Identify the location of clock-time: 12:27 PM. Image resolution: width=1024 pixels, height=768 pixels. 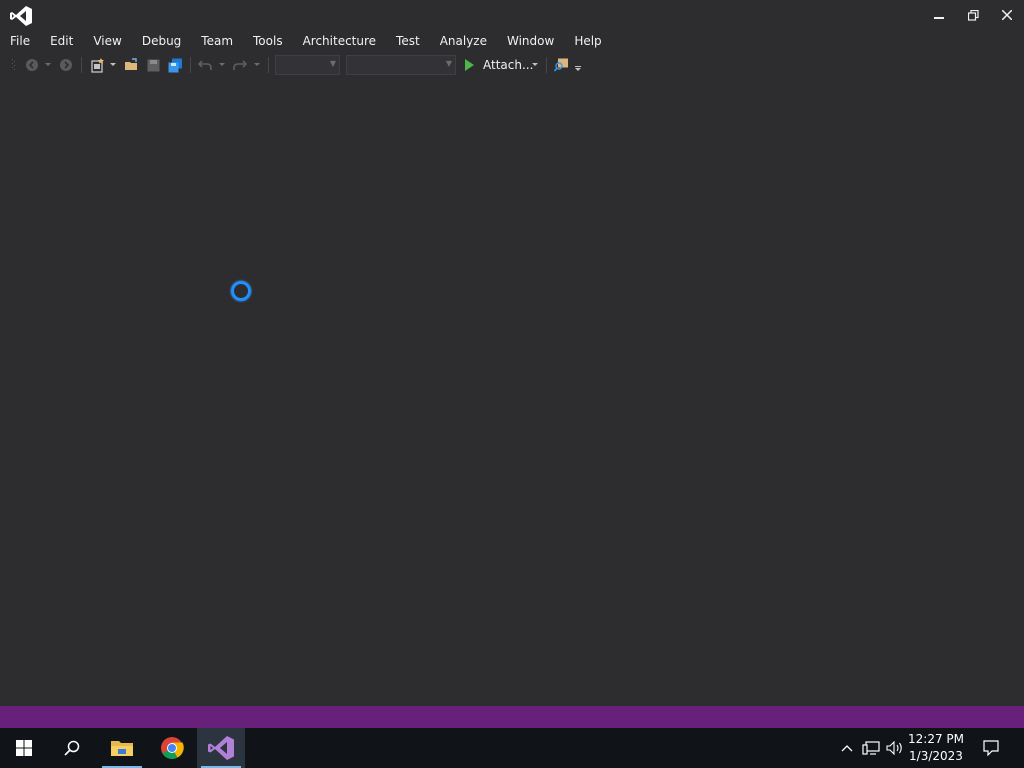
(936, 739).